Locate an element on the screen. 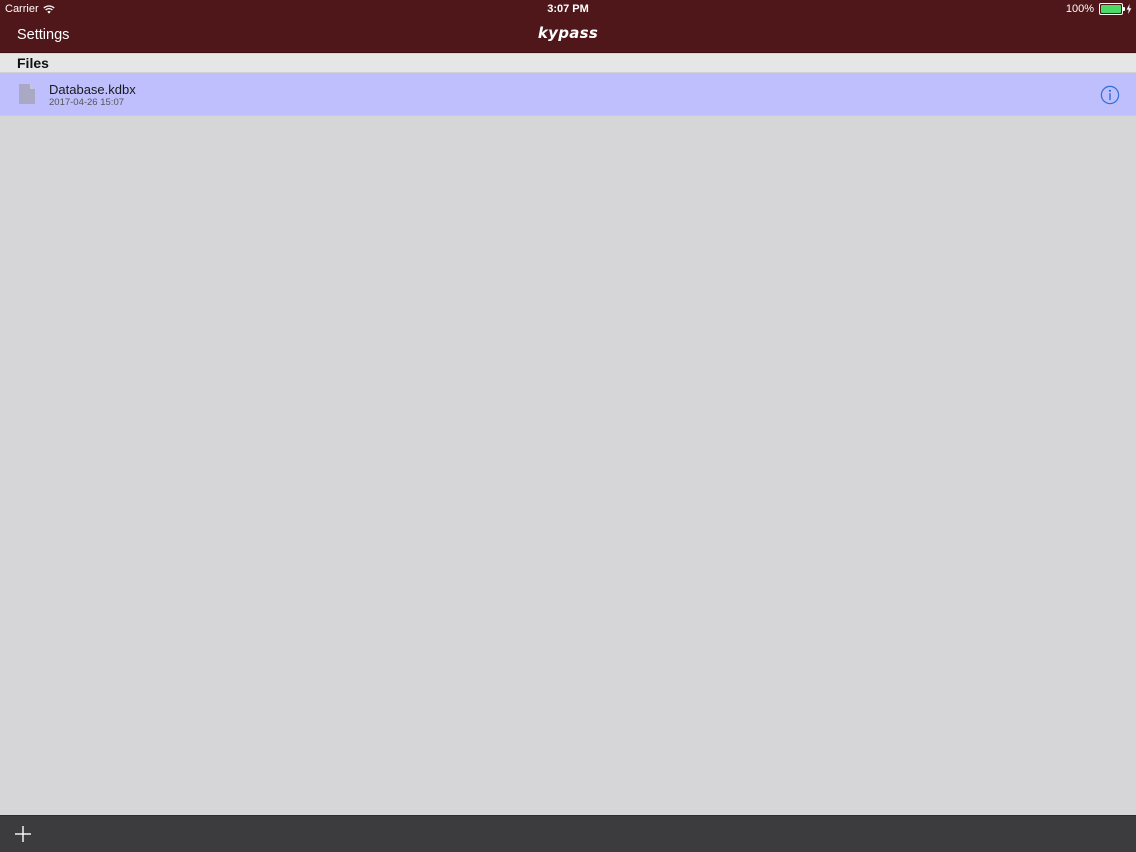 The height and width of the screenshot is (852, 1136). charging-bolt-icon is located at coordinates (1129, 9).